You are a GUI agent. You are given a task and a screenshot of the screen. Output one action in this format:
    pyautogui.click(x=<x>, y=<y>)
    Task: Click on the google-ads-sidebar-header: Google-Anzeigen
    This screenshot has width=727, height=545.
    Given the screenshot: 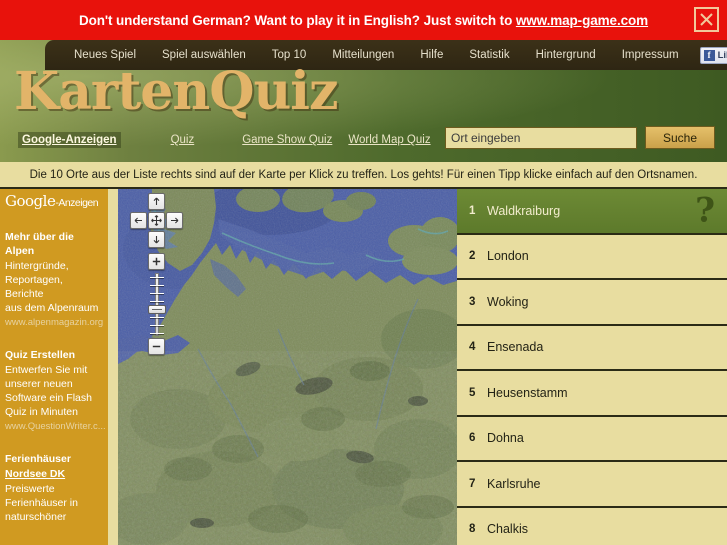 What is the action you would take?
    pyautogui.click(x=54, y=202)
    